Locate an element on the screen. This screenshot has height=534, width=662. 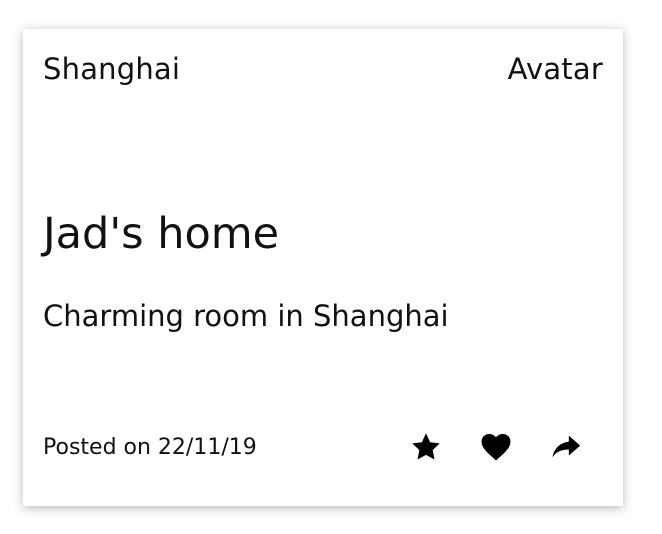
favorite-button is located at coordinates (426, 447).